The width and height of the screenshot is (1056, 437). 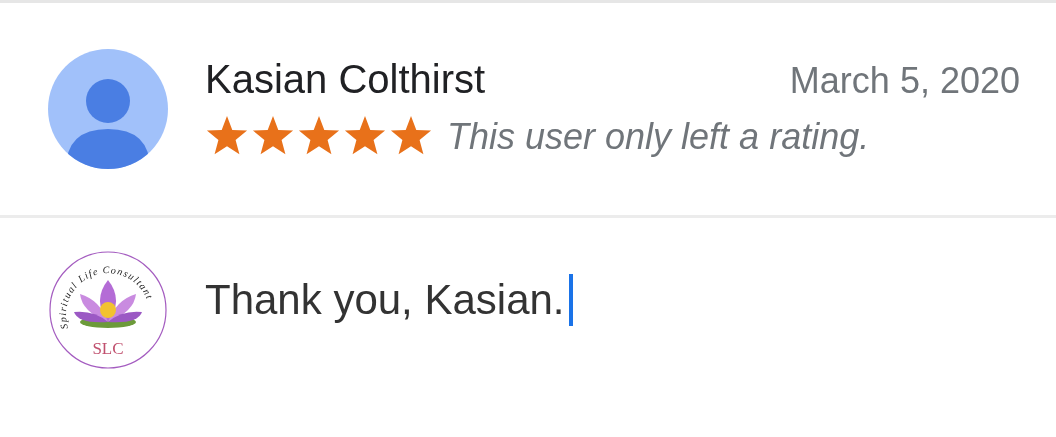 I want to click on review-date: March 5, 2020, so click(x=904, y=81).